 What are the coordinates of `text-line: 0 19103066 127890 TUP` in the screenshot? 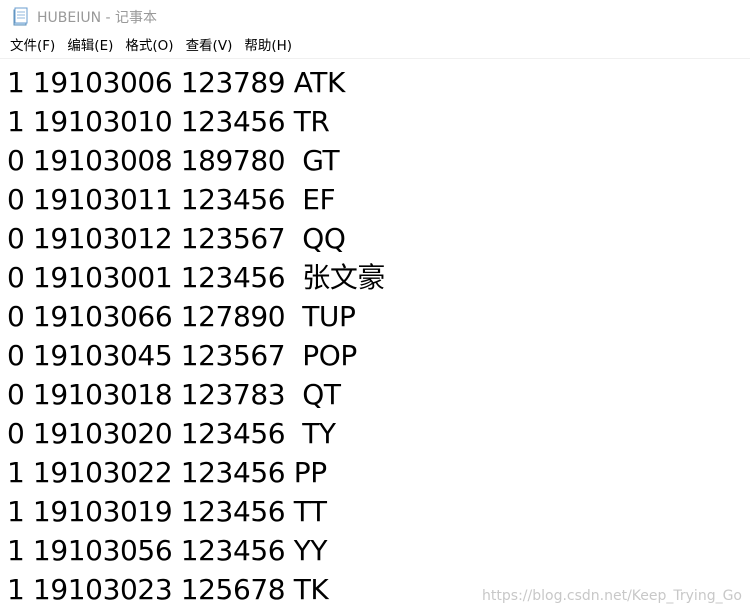 It's located at (181, 316).